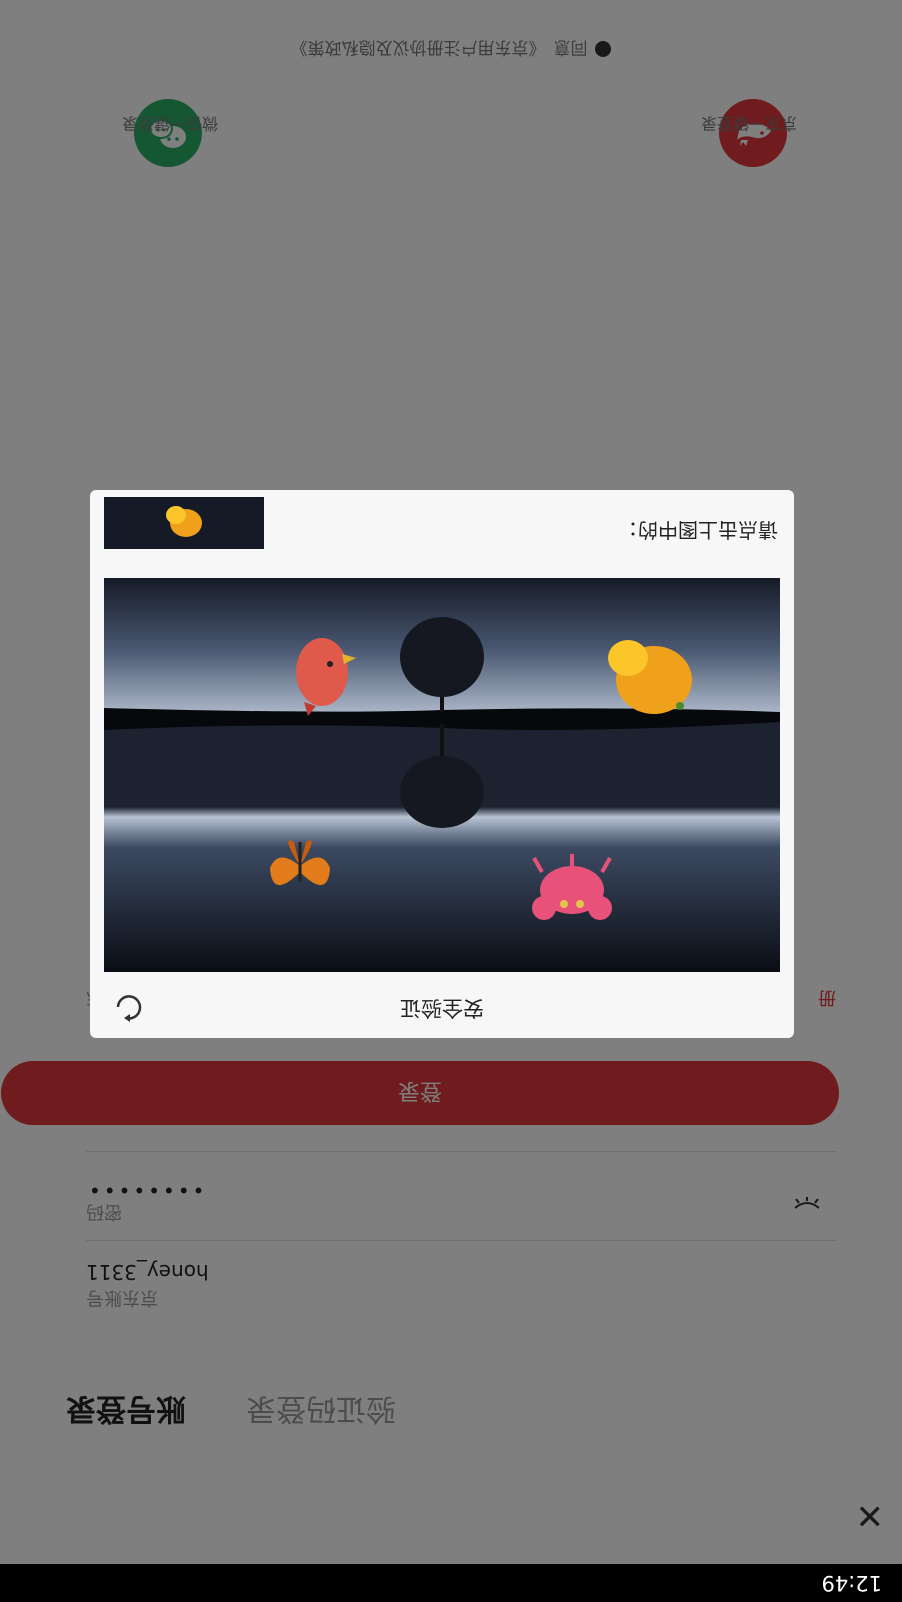 This screenshot has width=902, height=1602. What do you see at coordinates (851, 1583) in the screenshot?
I see `status-time: 12:49` at bounding box center [851, 1583].